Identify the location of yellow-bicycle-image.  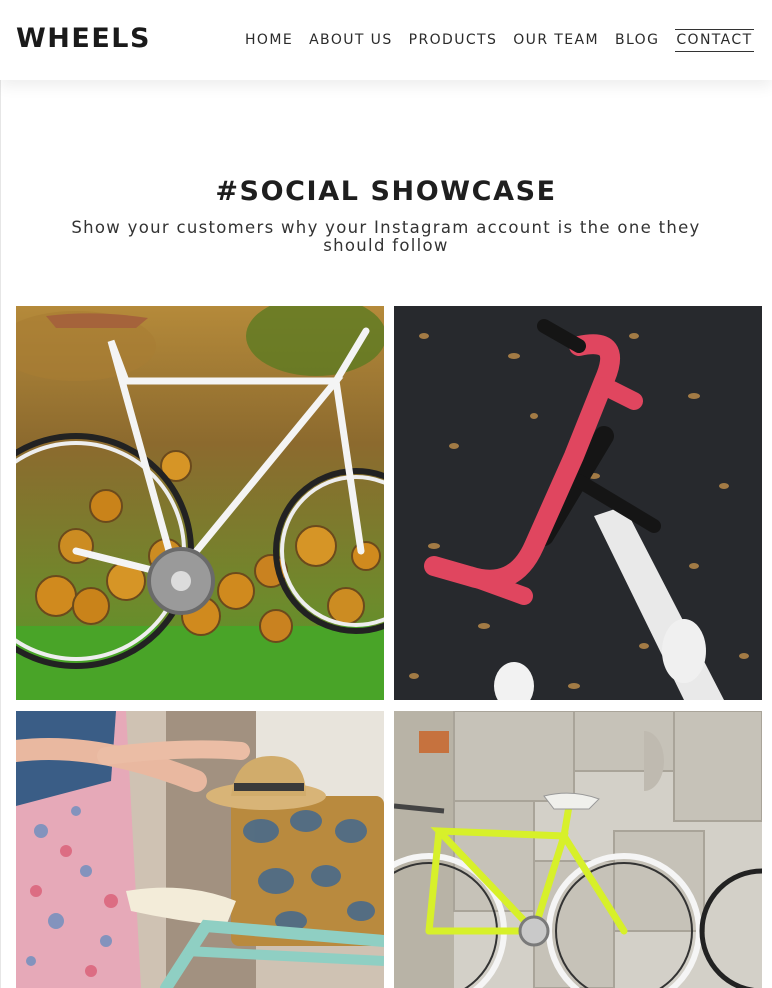
(578, 849).